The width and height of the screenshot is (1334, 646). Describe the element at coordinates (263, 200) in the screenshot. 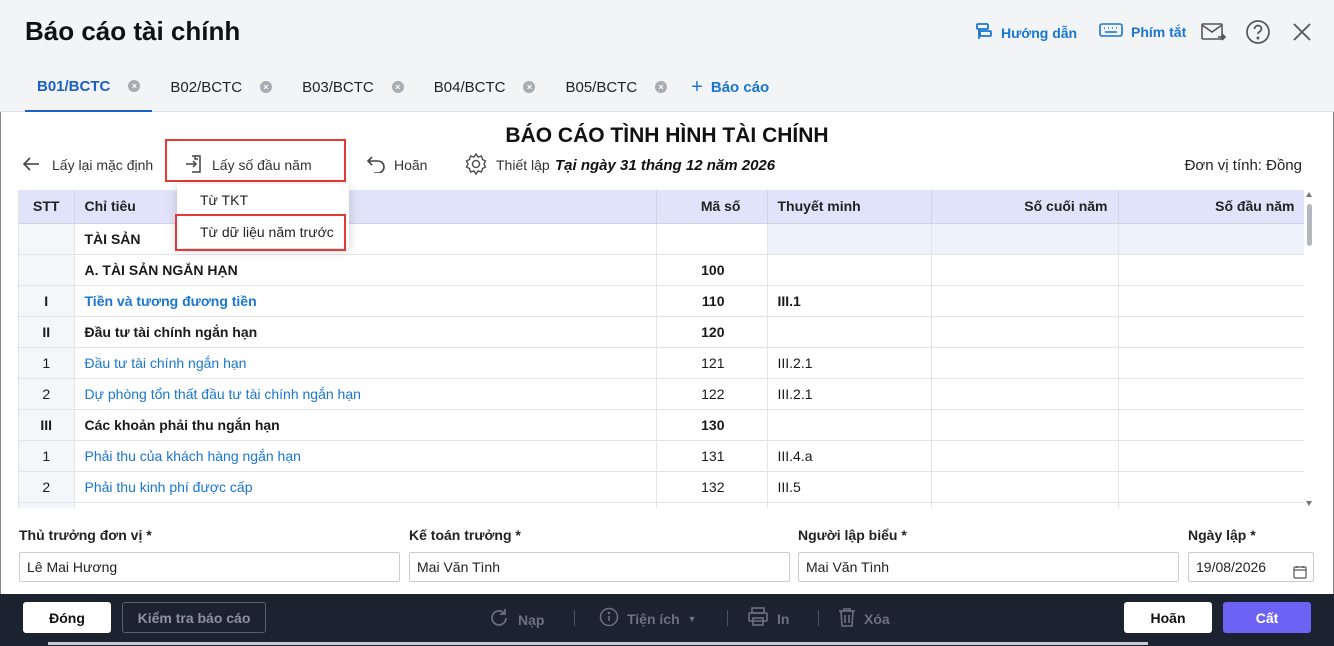

I see `dropdown-item-from-tkt: Từ TKT` at that location.